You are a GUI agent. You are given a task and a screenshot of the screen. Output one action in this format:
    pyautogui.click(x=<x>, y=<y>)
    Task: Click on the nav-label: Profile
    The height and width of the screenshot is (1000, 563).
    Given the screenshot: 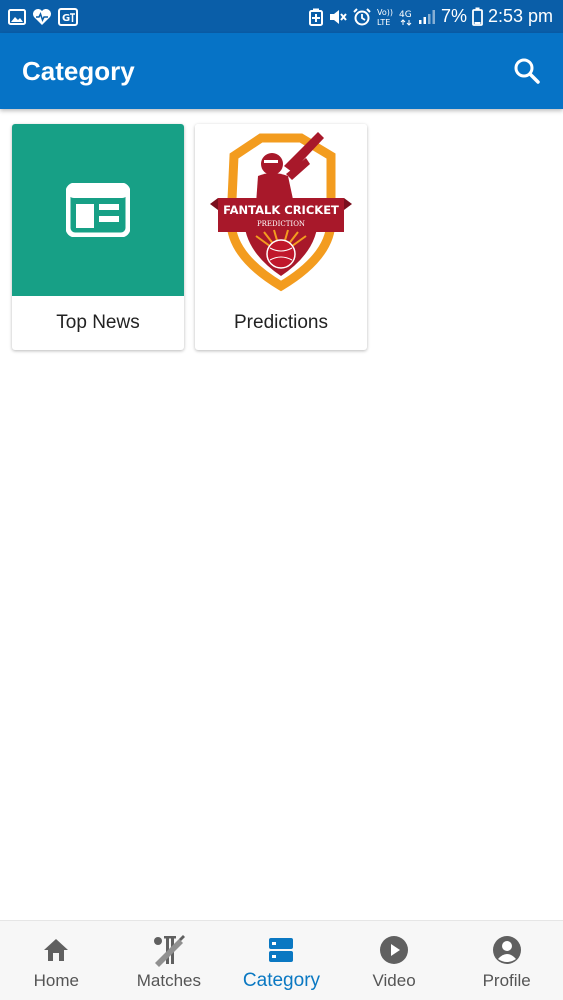 What is the action you would take?
    pyautogui.click(x=506, y=980)
    